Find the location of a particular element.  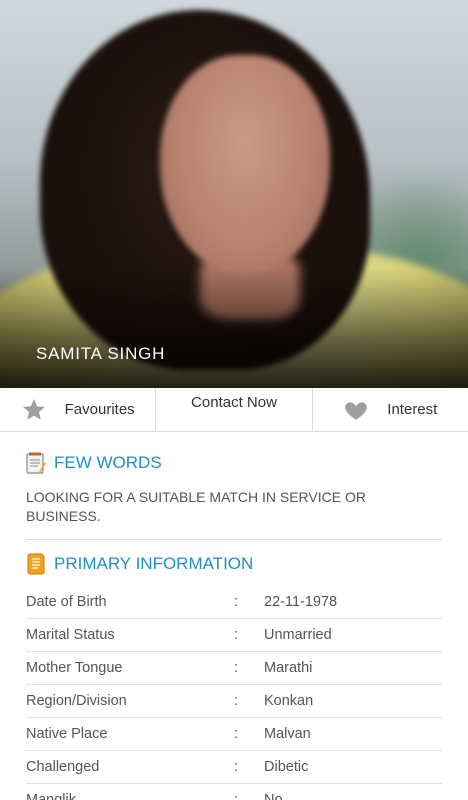

primary-info-title: PRIMARY INFORMATION is located at coordinates (154, 563).